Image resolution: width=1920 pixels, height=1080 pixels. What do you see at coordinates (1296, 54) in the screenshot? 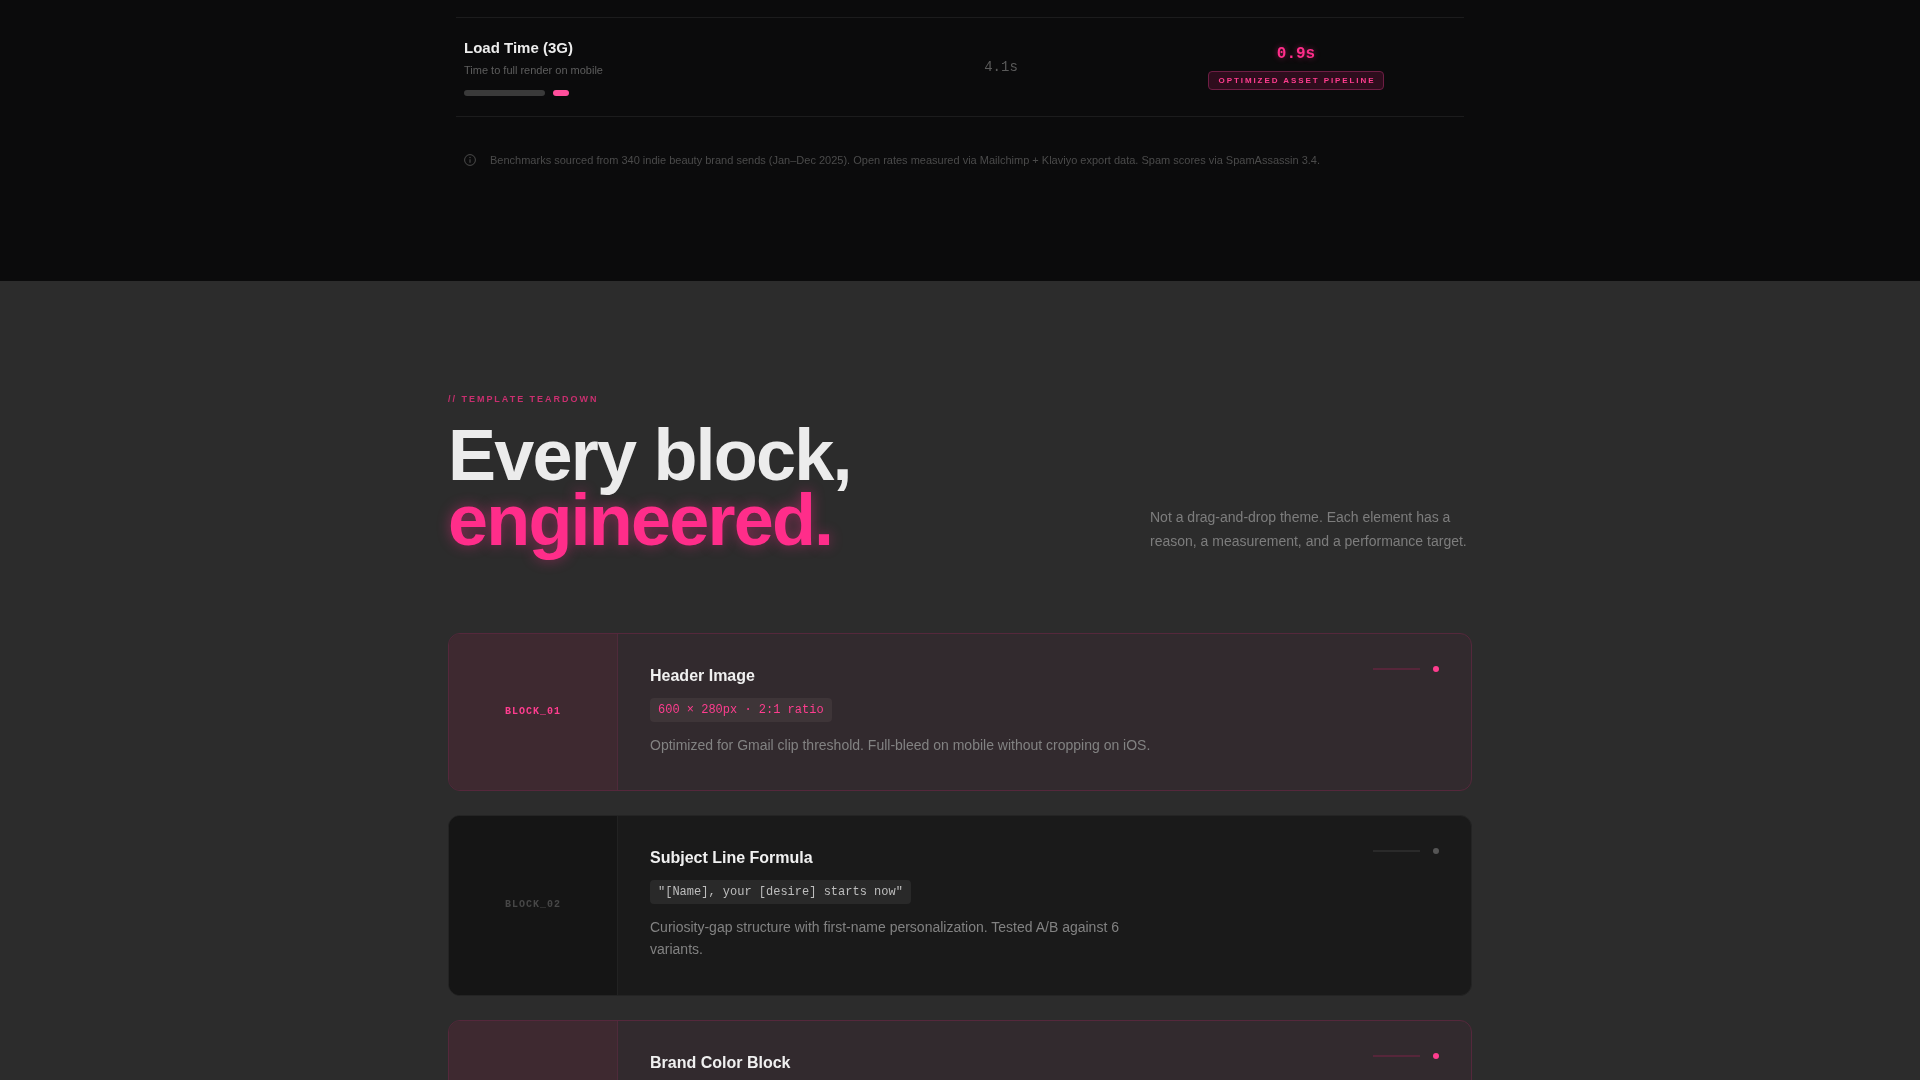
I see `after-value: 0.9s` at bounding box center [1296, 54].